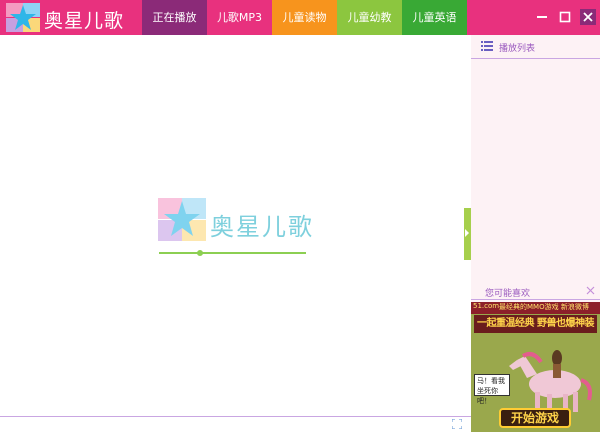  I want to click on minimize-icon, so click(542, 17).